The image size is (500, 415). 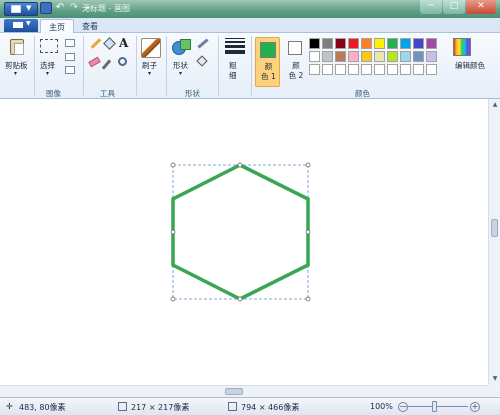 I want to click on color-2-label-line2: 色 2, so click(x=296, y=75).